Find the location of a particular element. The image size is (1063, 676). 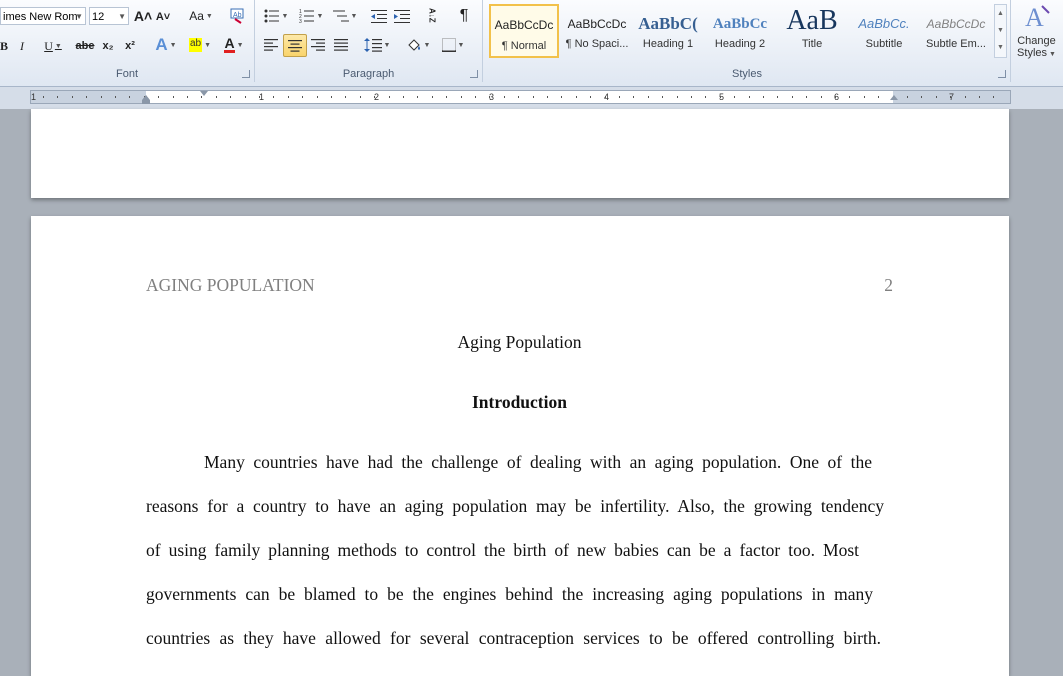

more-icon: ▼ is located at coordinates (1000, 47).